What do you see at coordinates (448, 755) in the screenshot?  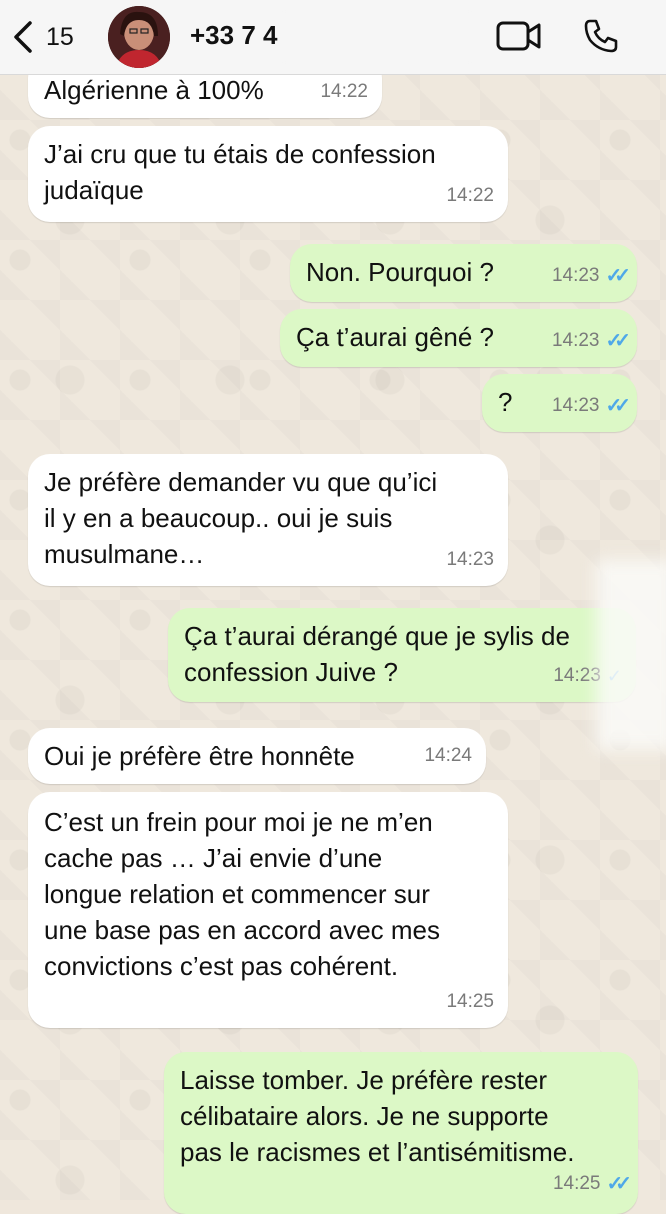 I see `message-time: 14:24` at bounding box center [448, 755].